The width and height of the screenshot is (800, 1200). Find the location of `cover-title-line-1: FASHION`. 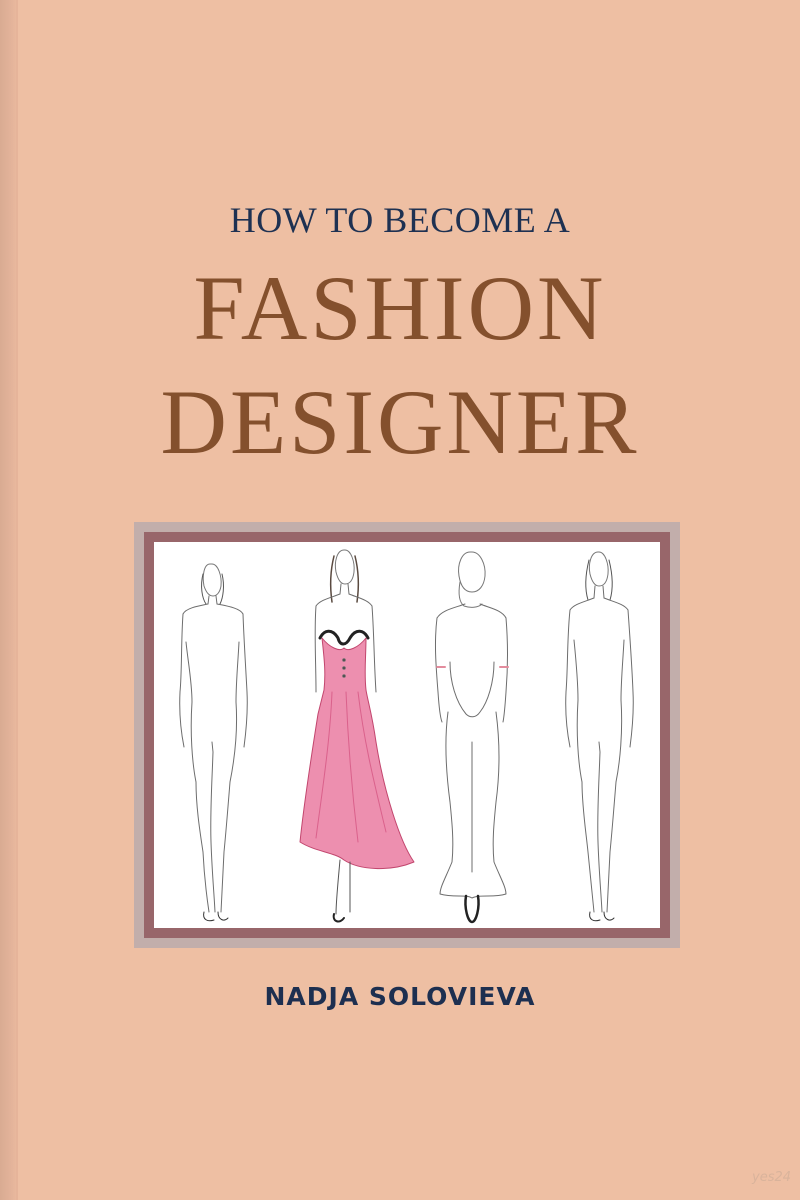

cover-title-line-1: FASHION is located at coordinates (400, 308).